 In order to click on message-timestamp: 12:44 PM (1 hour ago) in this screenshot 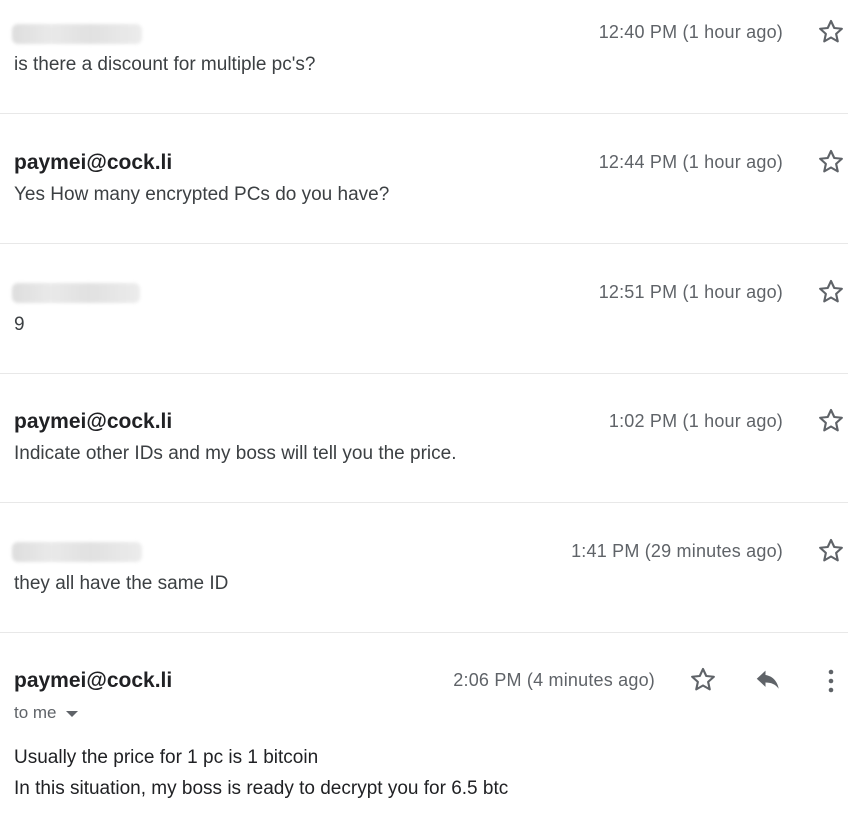, I will do `click(690, 162)`.